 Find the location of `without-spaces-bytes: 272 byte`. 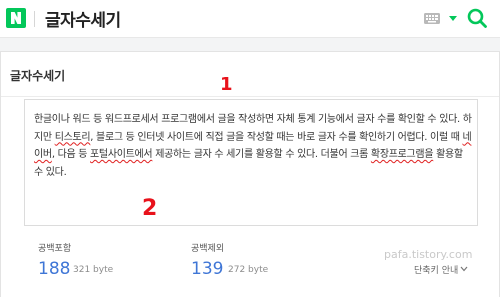

without-spaces-bytes: 272 byte is located at coordinates (248, 270).